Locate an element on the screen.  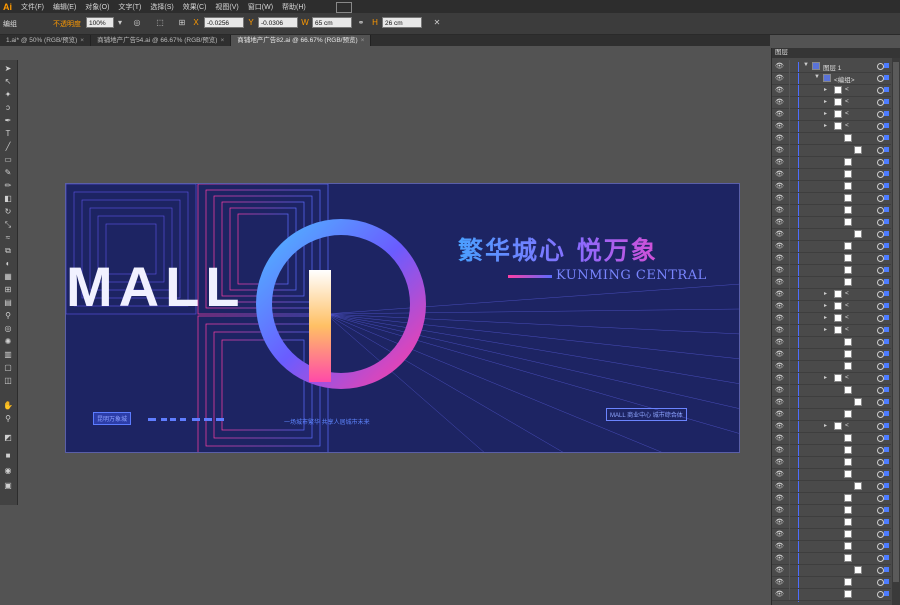
tab-document-82: 商铺地产广告82.ai @ 66.67% (RGB/预览) × is located at coordinates (301, 40).